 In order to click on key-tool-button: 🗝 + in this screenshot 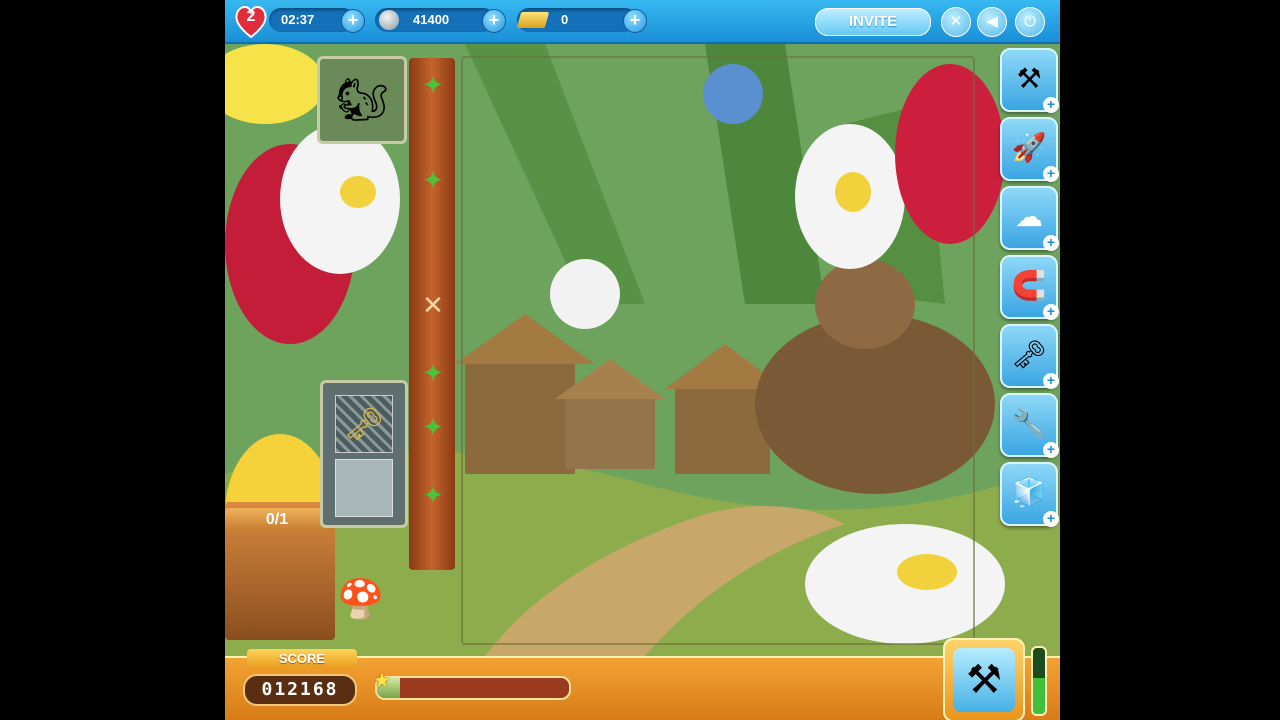, I will do `click(1029, 356)`.